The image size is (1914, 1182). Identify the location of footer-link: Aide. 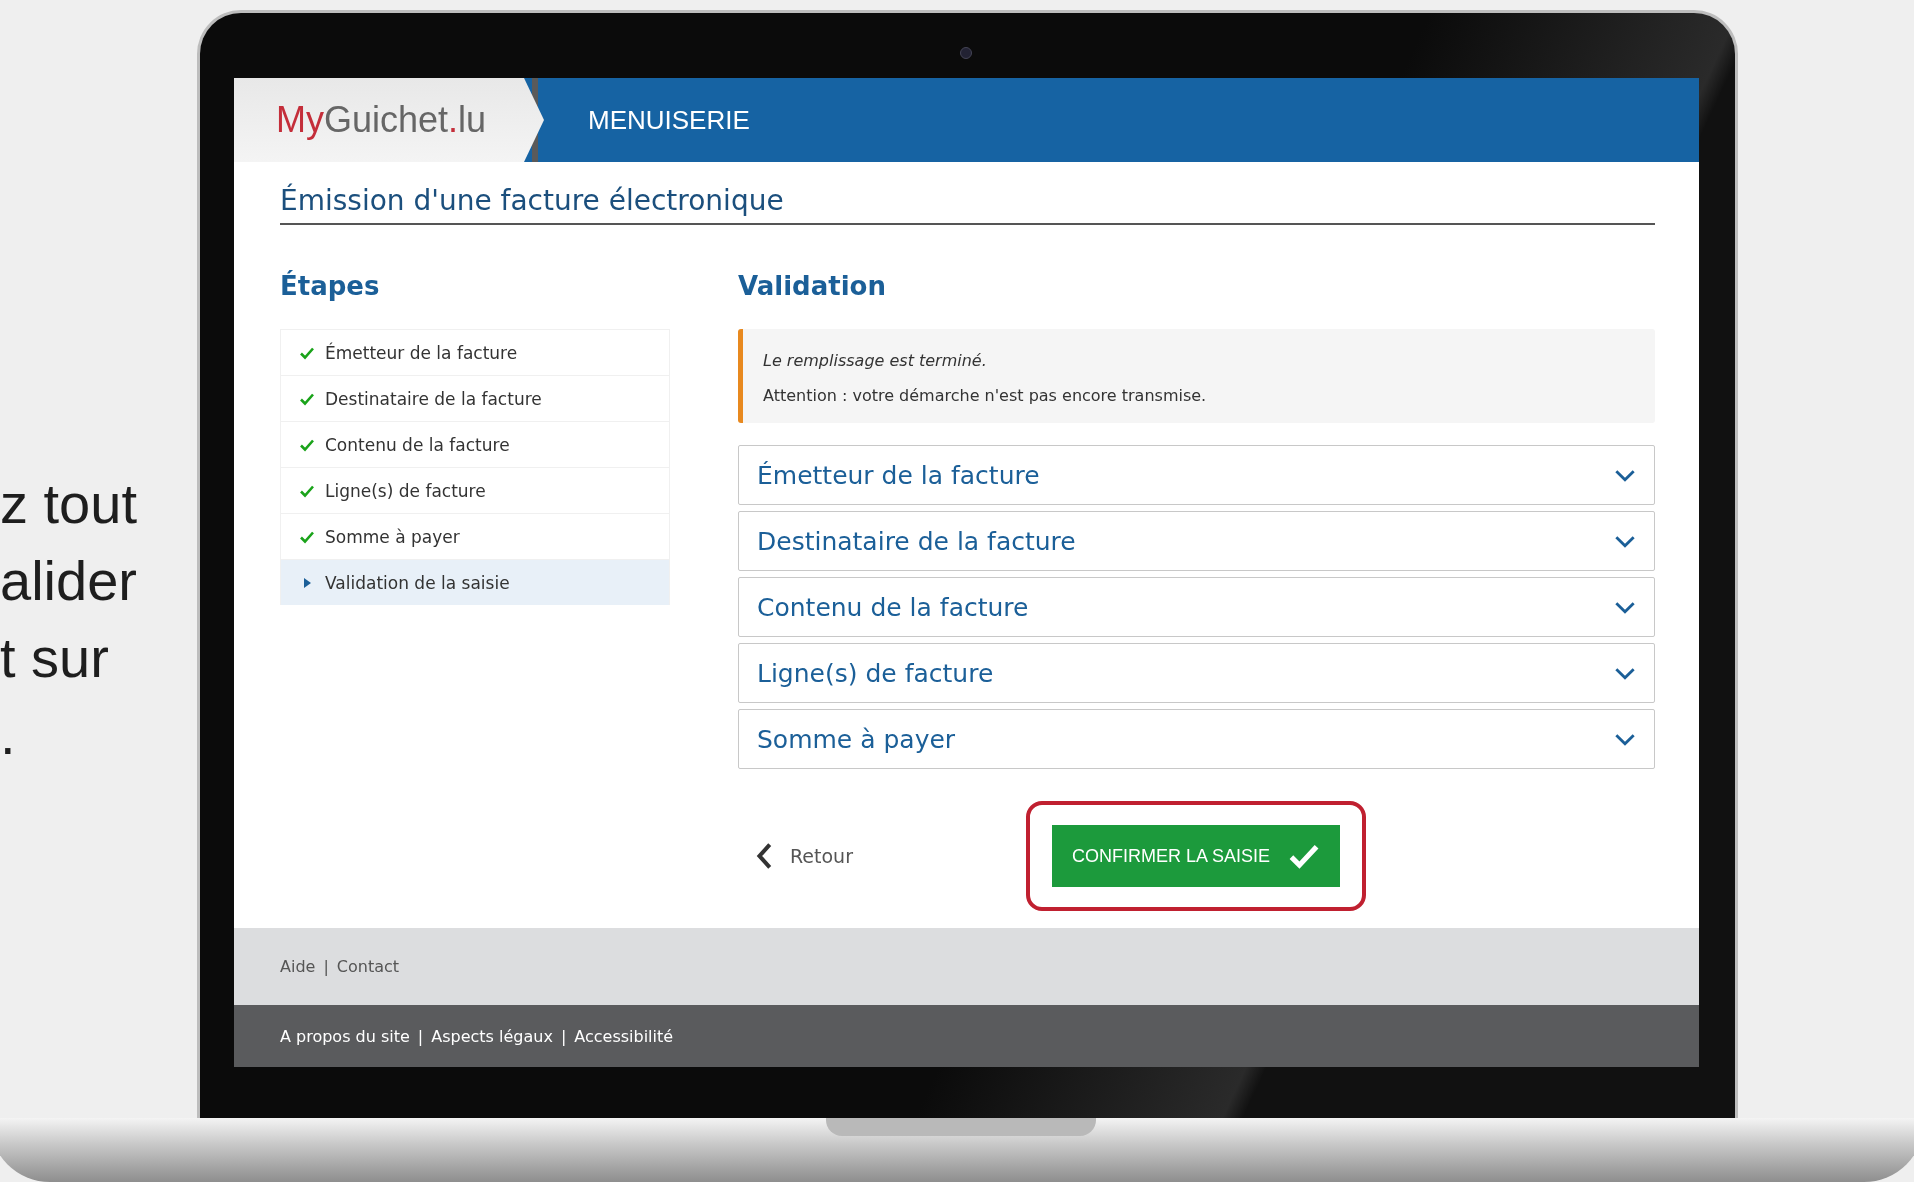
(298, 966).